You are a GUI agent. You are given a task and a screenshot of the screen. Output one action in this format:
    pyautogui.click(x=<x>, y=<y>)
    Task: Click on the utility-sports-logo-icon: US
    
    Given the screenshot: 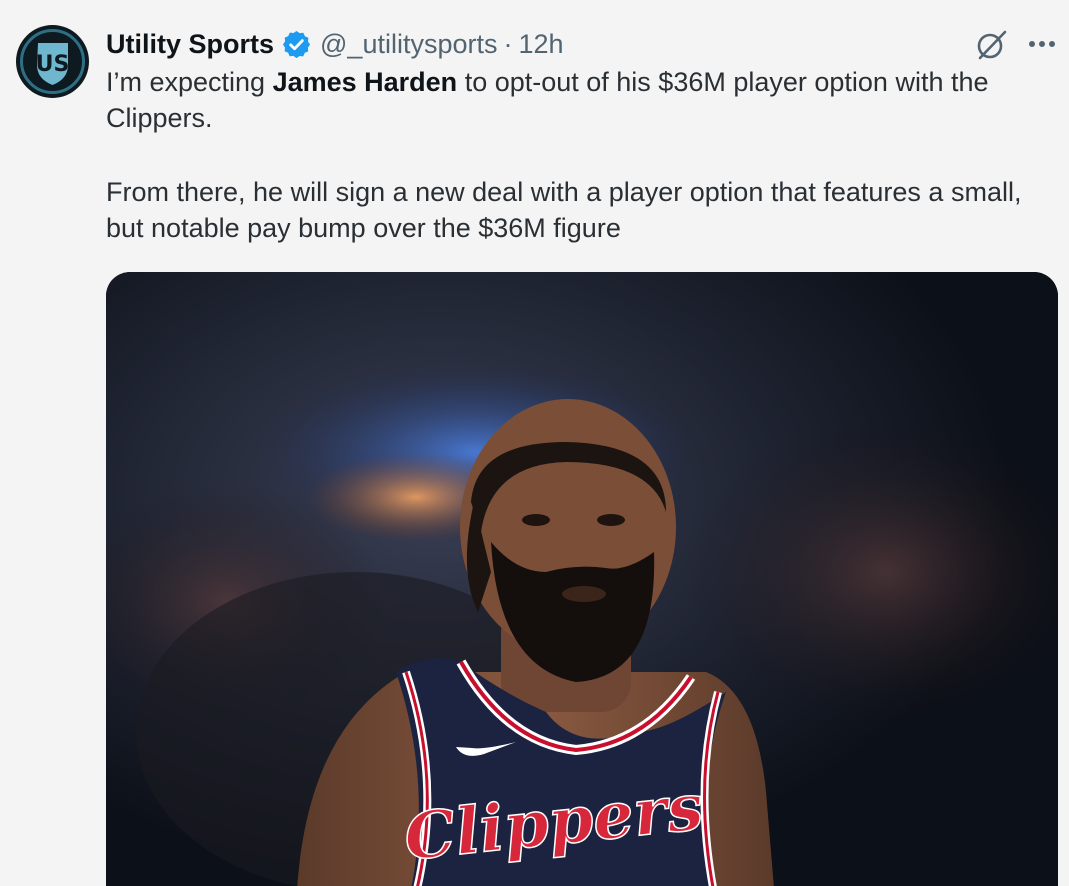 What is the action you would take?
    pyautogui.click(x=52, y=61)
    